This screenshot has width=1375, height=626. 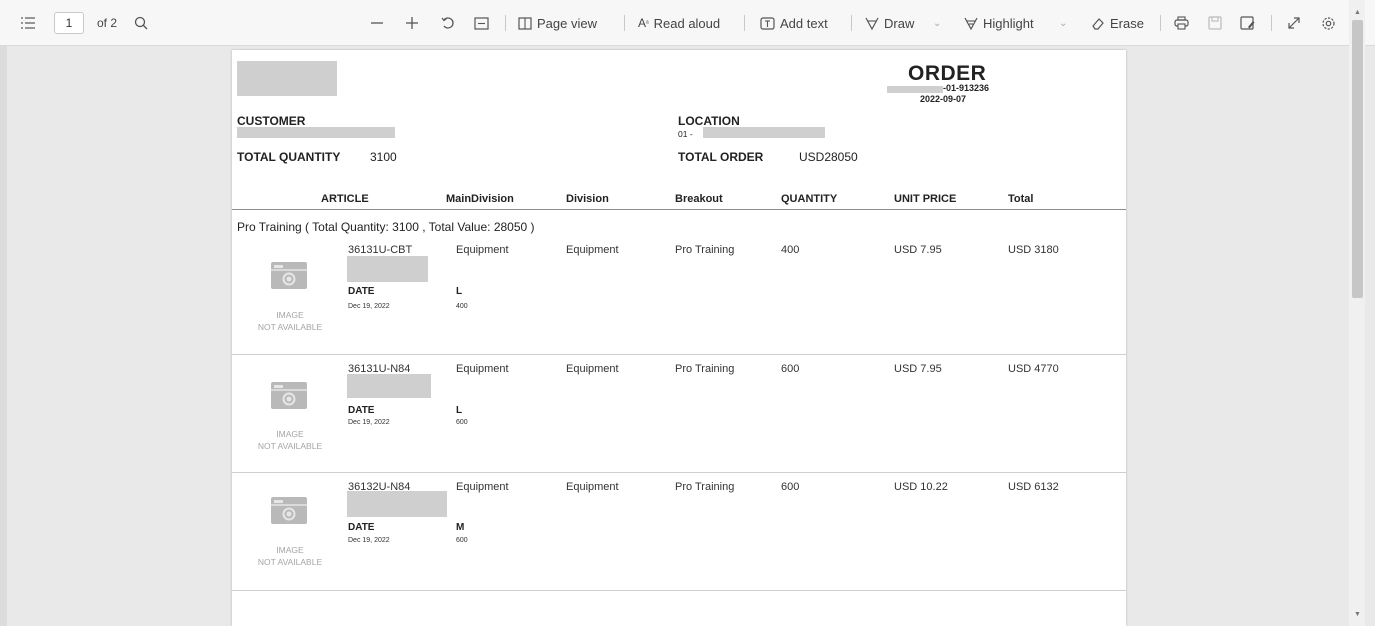 I want to click on image-label: IMAGE, so click(x=290, y=434).